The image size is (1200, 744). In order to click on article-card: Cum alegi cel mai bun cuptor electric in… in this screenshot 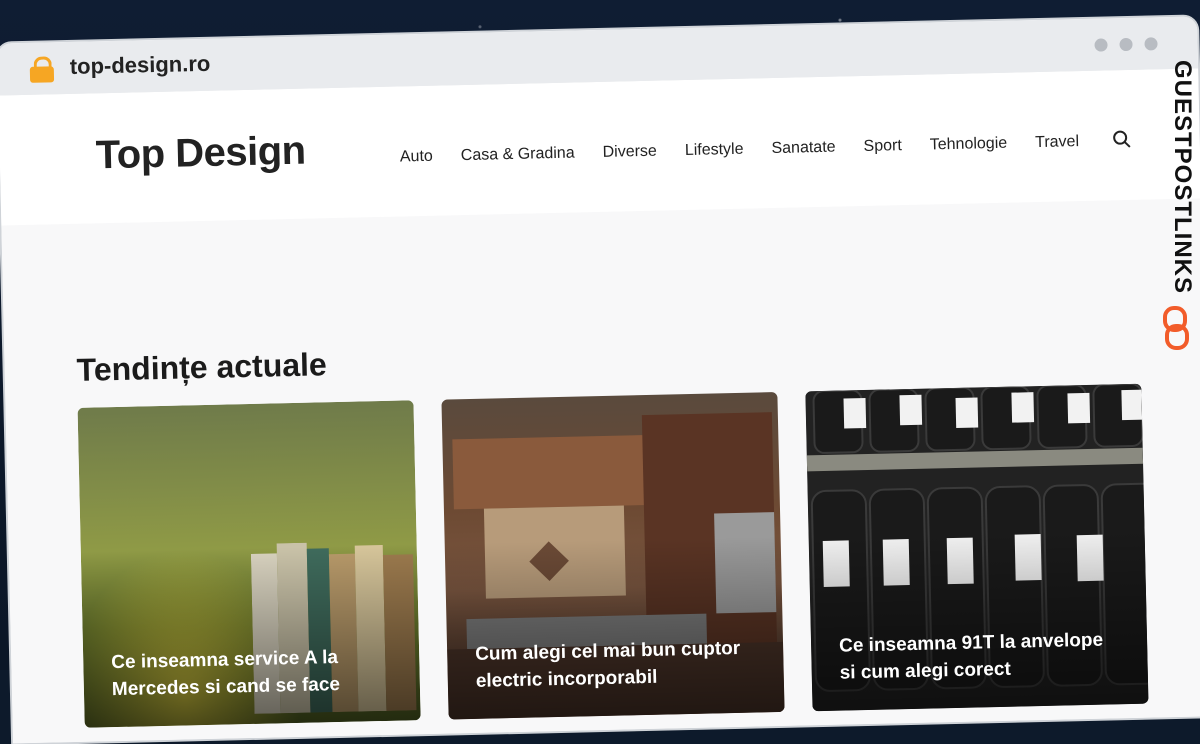, I will do `click(613, 555)`.